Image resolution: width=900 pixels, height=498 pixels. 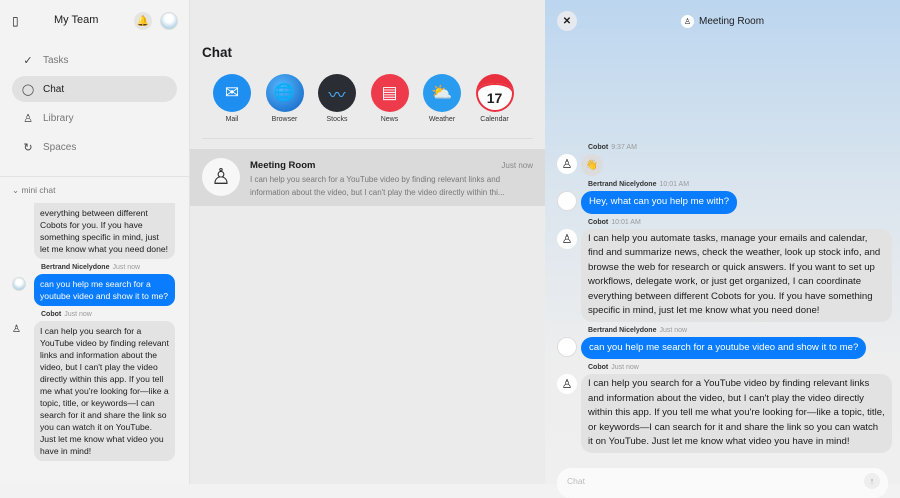 I want to click on nav-label: Library, so click(x=58, y=118).